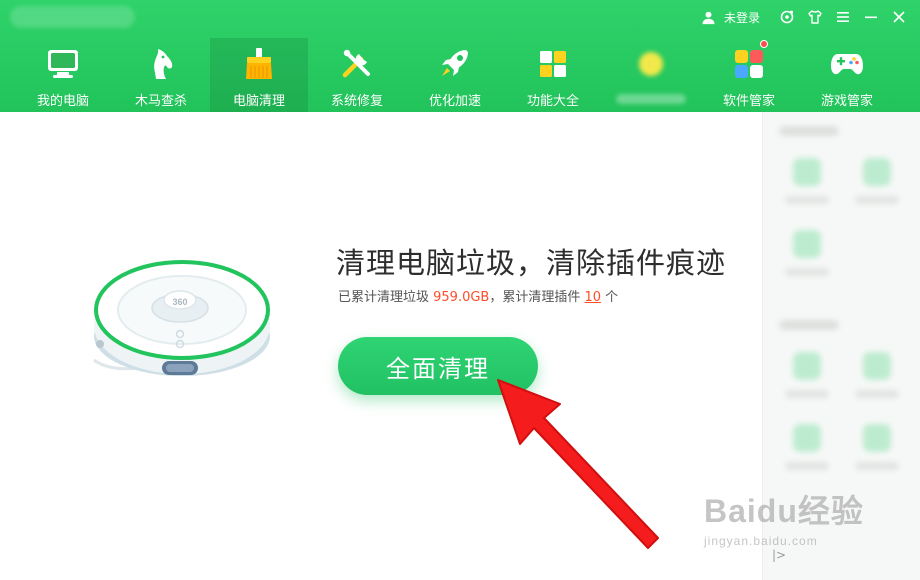  I want to click on sidebar-collapse-toggle: |>, so click(779, 555).